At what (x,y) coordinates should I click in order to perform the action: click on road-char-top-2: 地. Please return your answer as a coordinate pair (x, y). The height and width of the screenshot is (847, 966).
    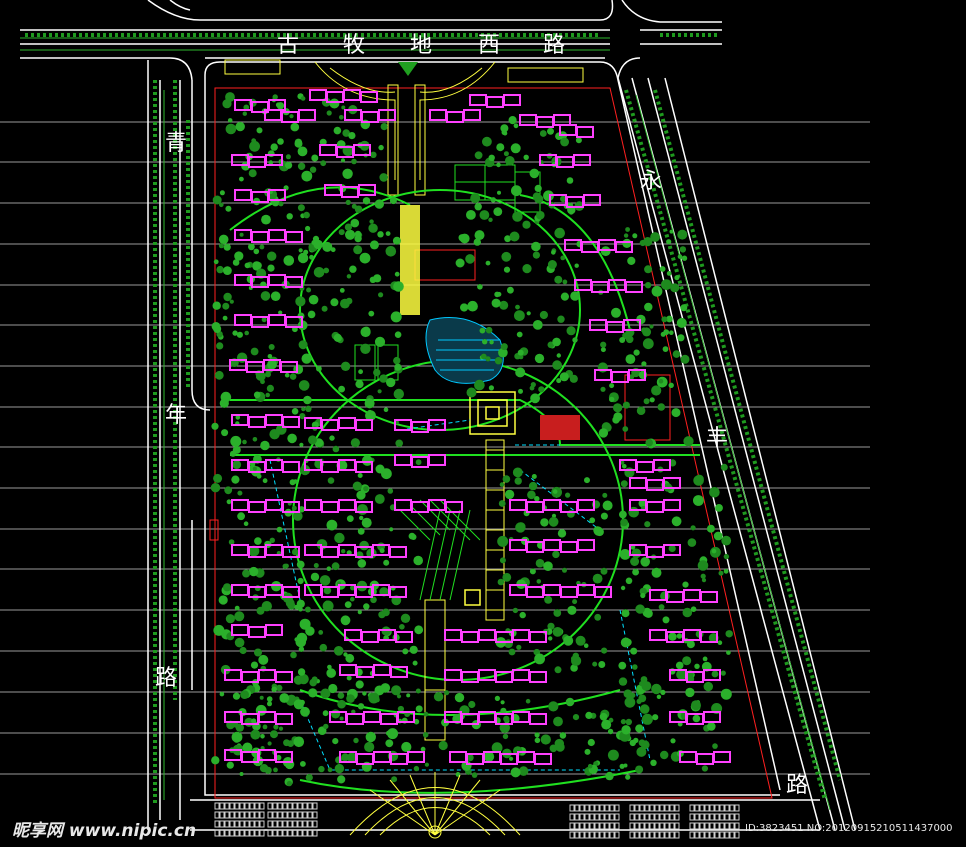
    Looking at the image, I should click on (421, 45).